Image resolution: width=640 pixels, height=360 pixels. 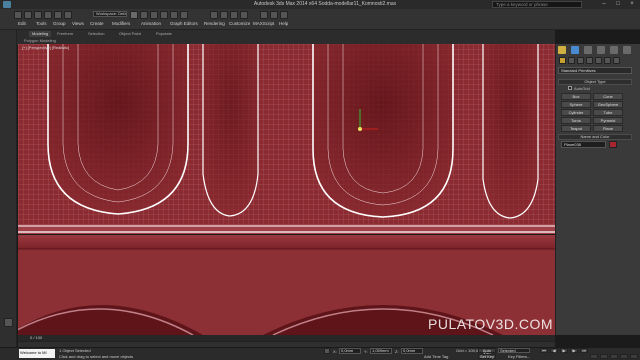 What do you see at coordinates (634, 356) in the screenshot?
I see `maximize-viewport-icon` at bounding box center [634, 356].